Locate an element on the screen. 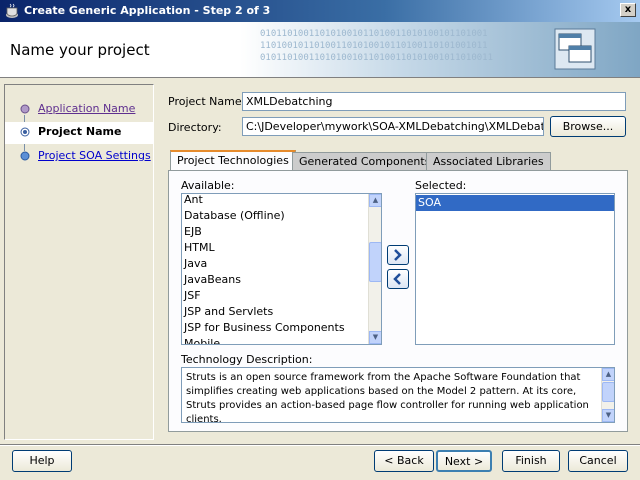 Image resolution: width=640 pixels, height=480 pixels. step-label: Project Name is located at coordinates (80, 131).